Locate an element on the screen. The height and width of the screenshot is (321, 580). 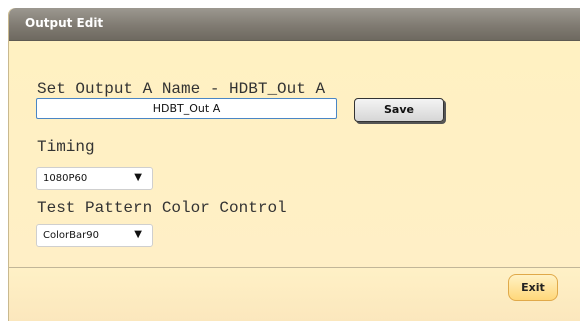
timing-select: 1080P60 ▼ is located at coordinates (94, 178).